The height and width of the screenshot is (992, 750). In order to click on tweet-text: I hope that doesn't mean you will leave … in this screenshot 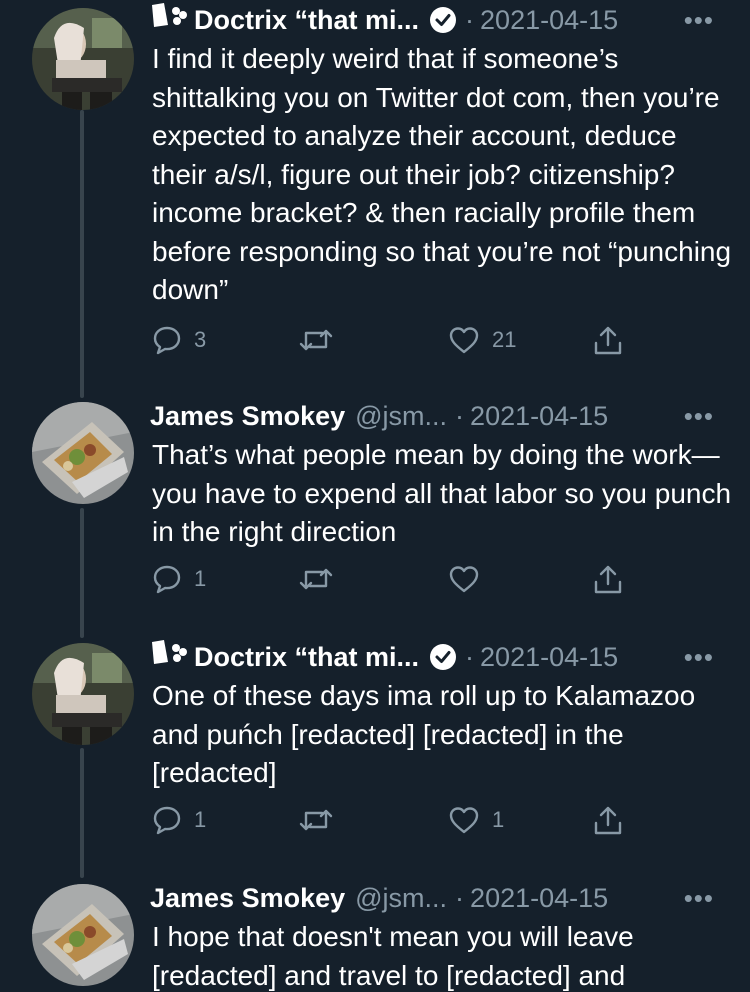, I will do `click(393, 956)`.